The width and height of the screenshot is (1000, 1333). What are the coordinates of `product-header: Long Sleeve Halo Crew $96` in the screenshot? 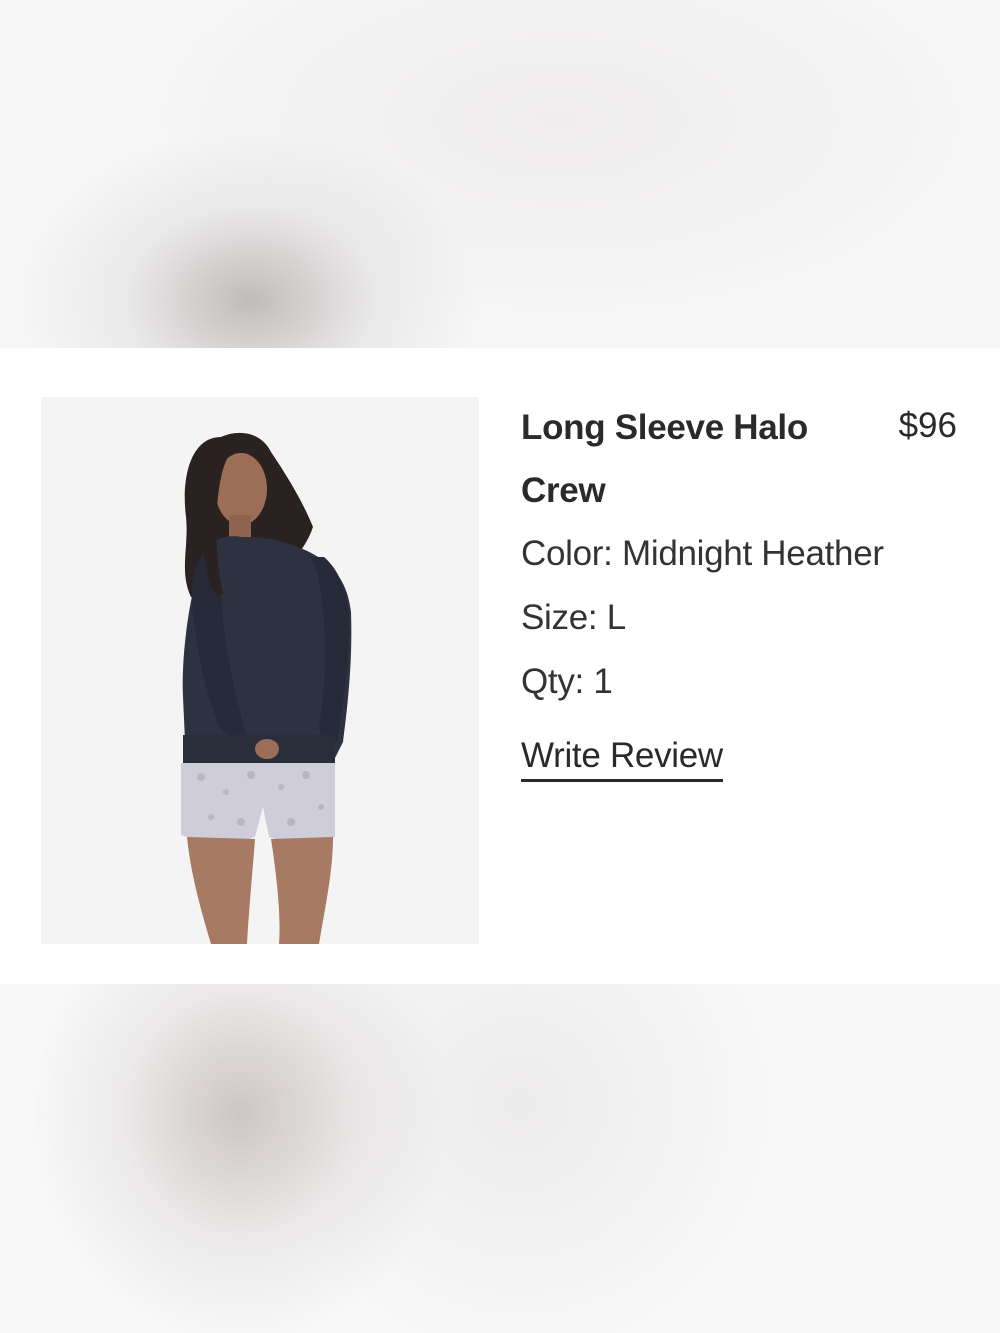 It's located at (741, 459).